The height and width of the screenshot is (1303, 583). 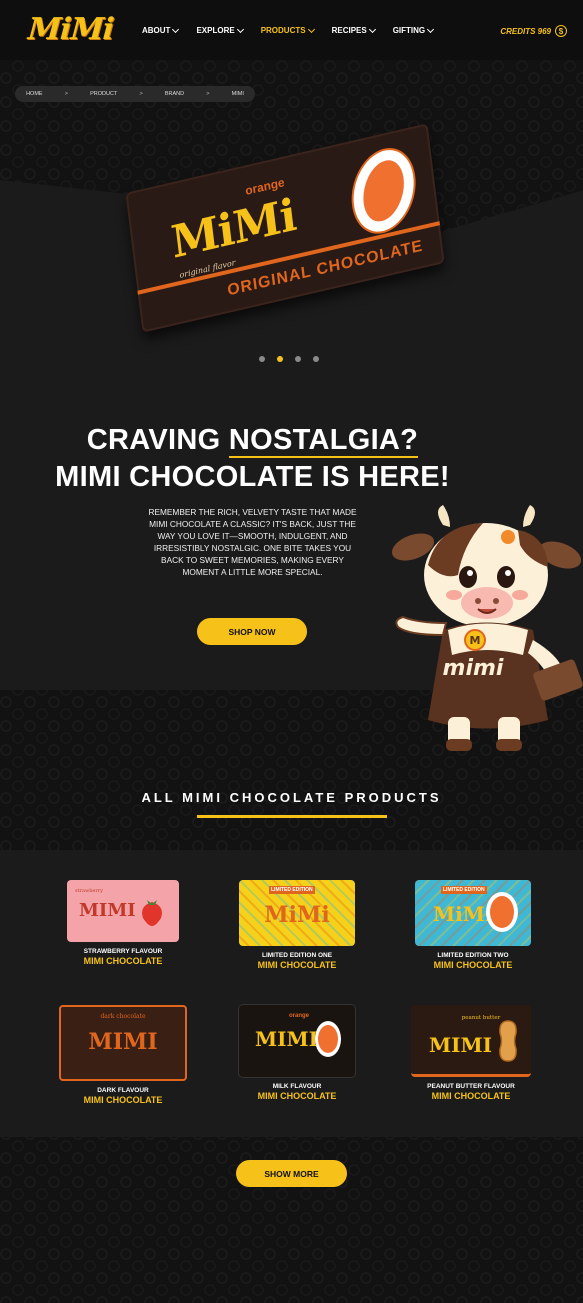 I want to click on nav-item-recipes: RECIPES, so click(x=353, y=30).